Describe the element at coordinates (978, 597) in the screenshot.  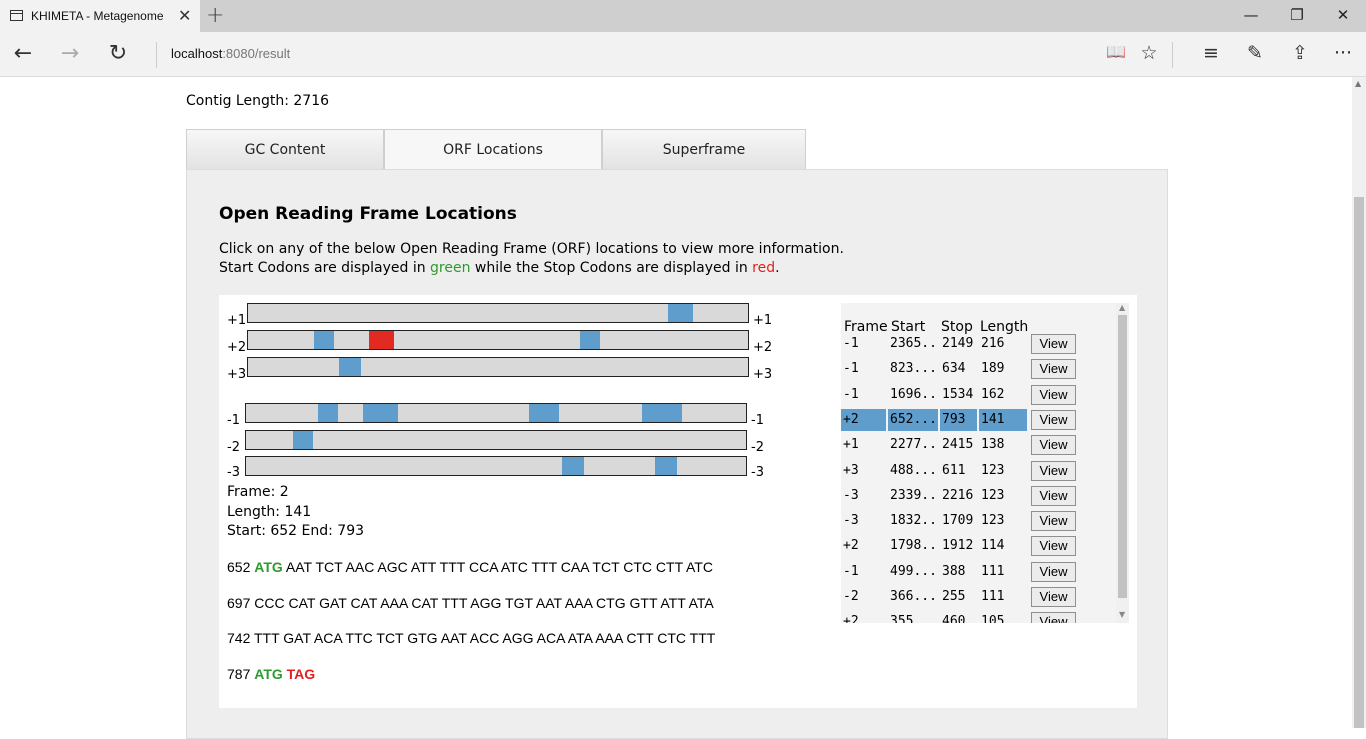
I see `table-row: -2 366... 255 111 View` at that location.